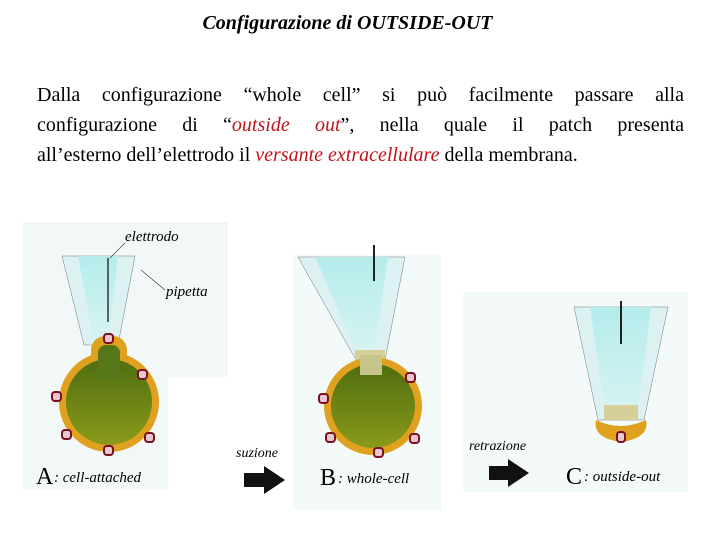  What do you see at coordinates (328, 478) in the screenshot?
I see `panel-b-letter: B` at bounding box center [328, 478].